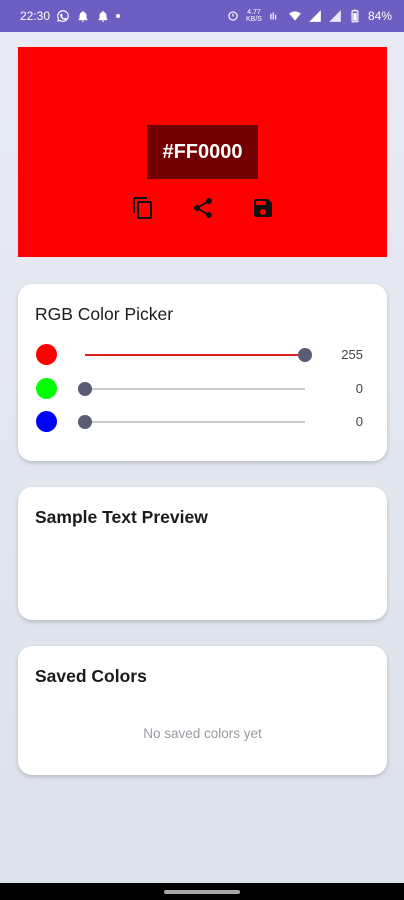  What do you see at coordinates (104, 314) in the screenshot?
I see `rgb-picker-title: RGB Color Picker` at bounding box center [104, 314].